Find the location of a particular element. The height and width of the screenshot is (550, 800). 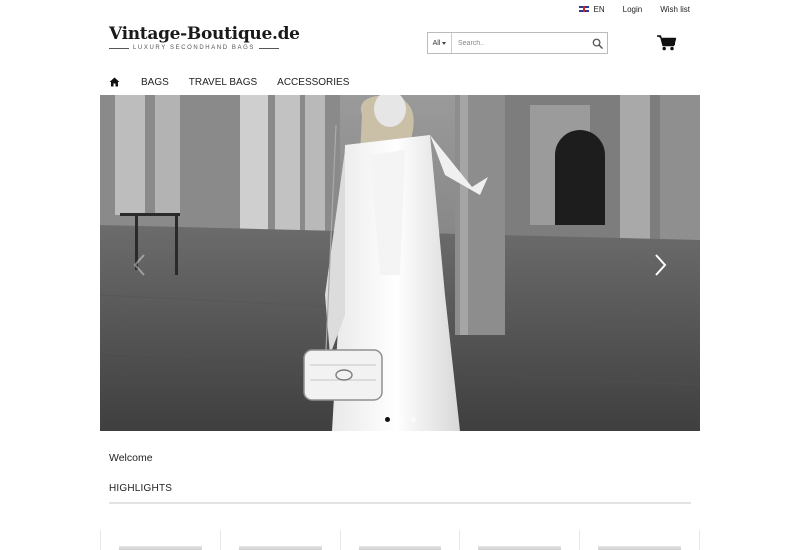

logo-title: Vintage-Boutique.de is located at coordinates (204, 34).